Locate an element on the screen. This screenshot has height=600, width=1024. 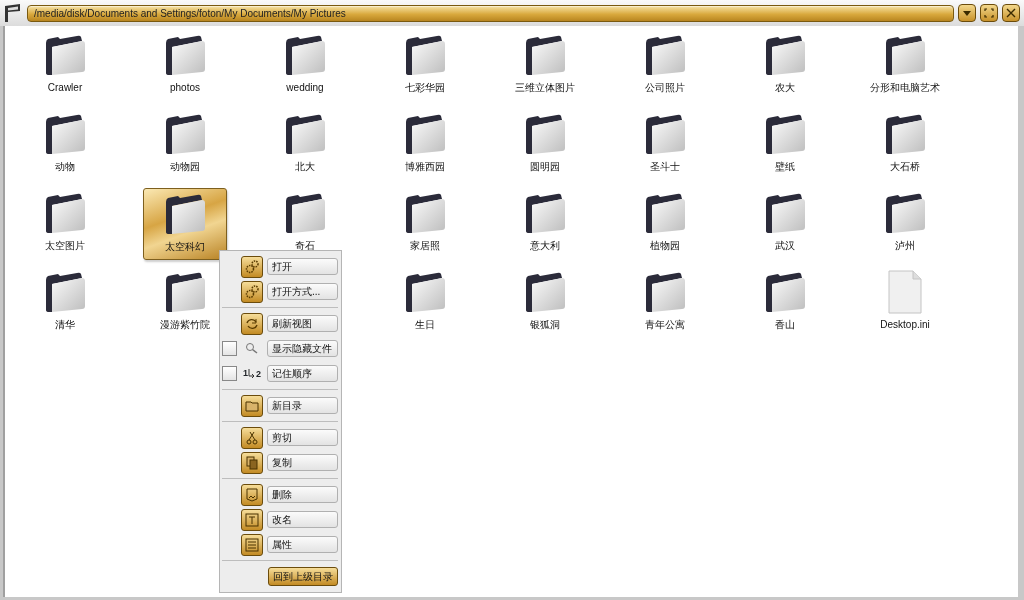
menu-item: 记住顺序 is located at coordinates (302, 373).